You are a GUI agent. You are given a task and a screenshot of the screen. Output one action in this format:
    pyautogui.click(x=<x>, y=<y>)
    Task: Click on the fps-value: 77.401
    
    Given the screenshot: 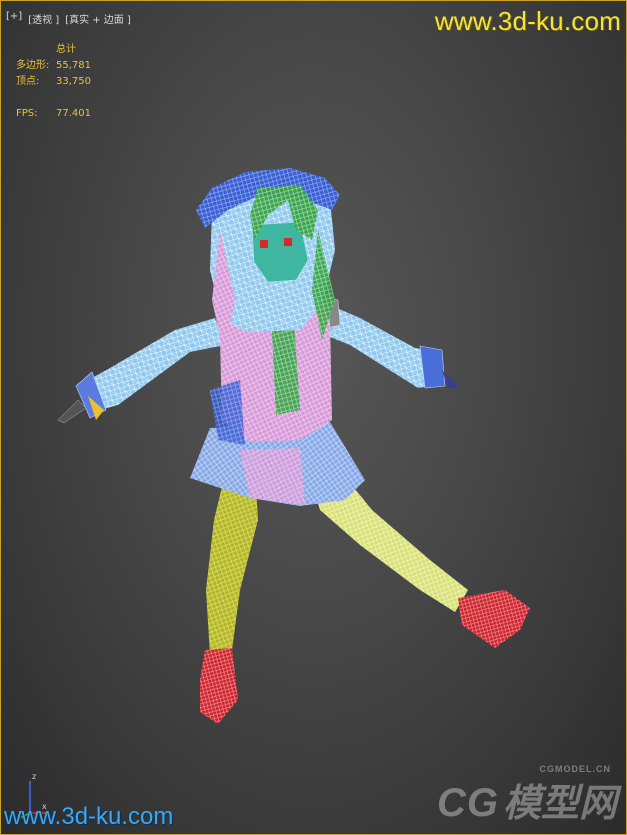 What is the action you would take?
    pyautogui.click(x=73, y=113)
    